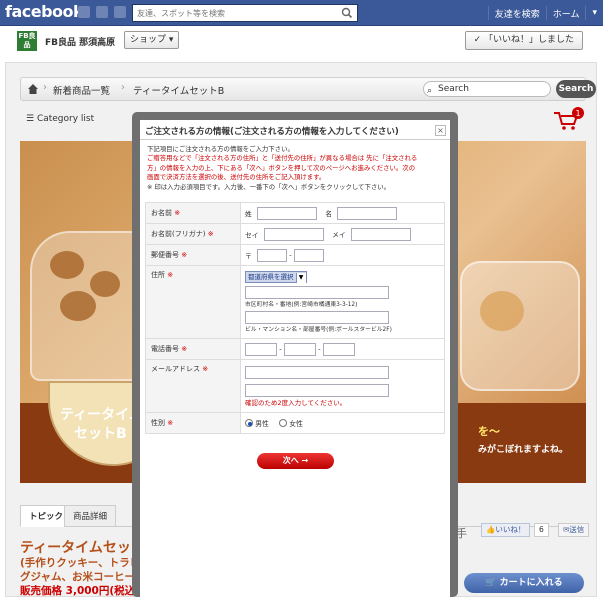 Image resolution: width=603 pixels, height=598 pixels. Describe the element at coordinates (301, 41) in the screenshot. I see `page-header: FB良品 FB良品 那須高原 ショップ ▾ ✓ 「いいね！」しました` at that location.